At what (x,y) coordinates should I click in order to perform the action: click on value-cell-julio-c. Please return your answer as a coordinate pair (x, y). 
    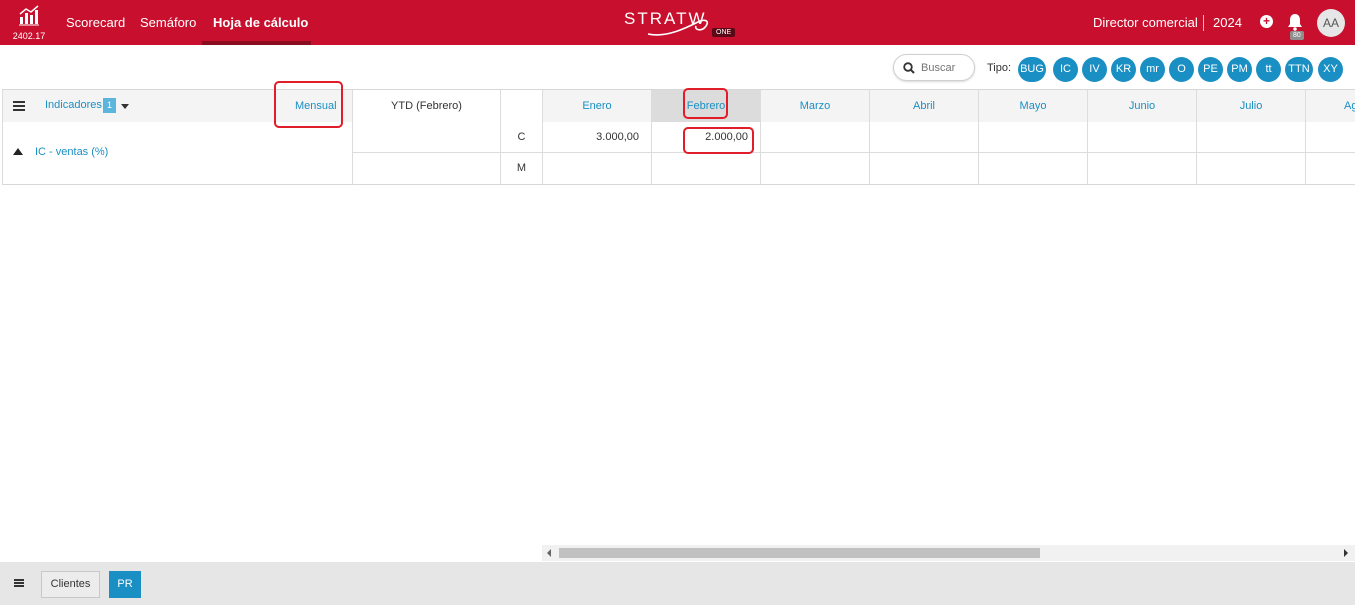
    Looking at the image, I should click on (1251, 137).